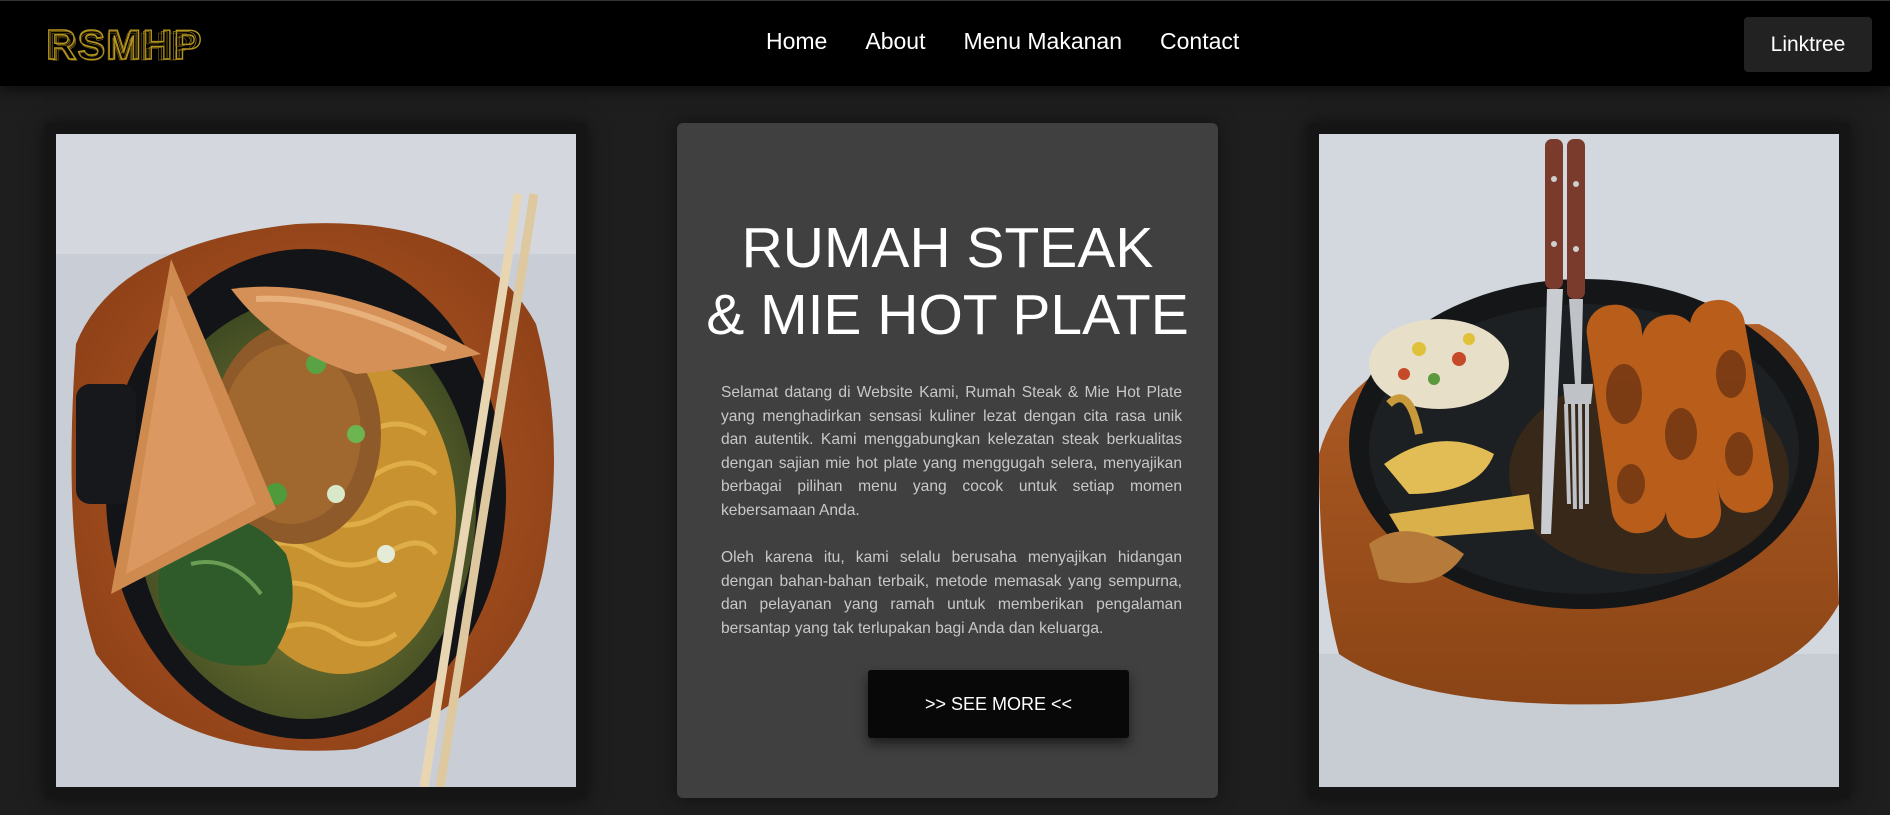 This screenshot has width=1890, height=815. I want to click on brand-logo: RSMHP RSMHP RSMHP, so click(139, 44).